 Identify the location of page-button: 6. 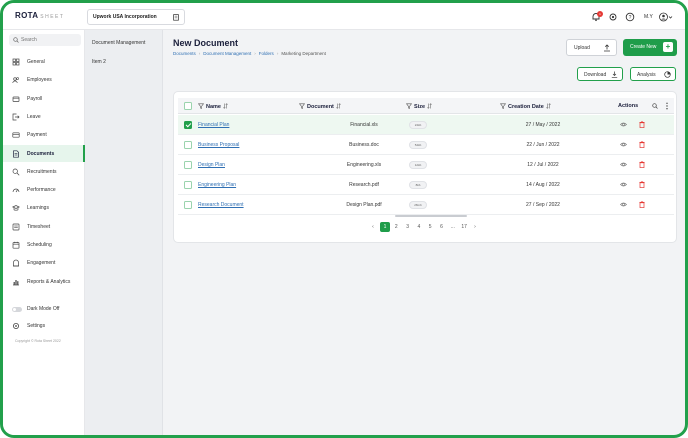
(442, 227).